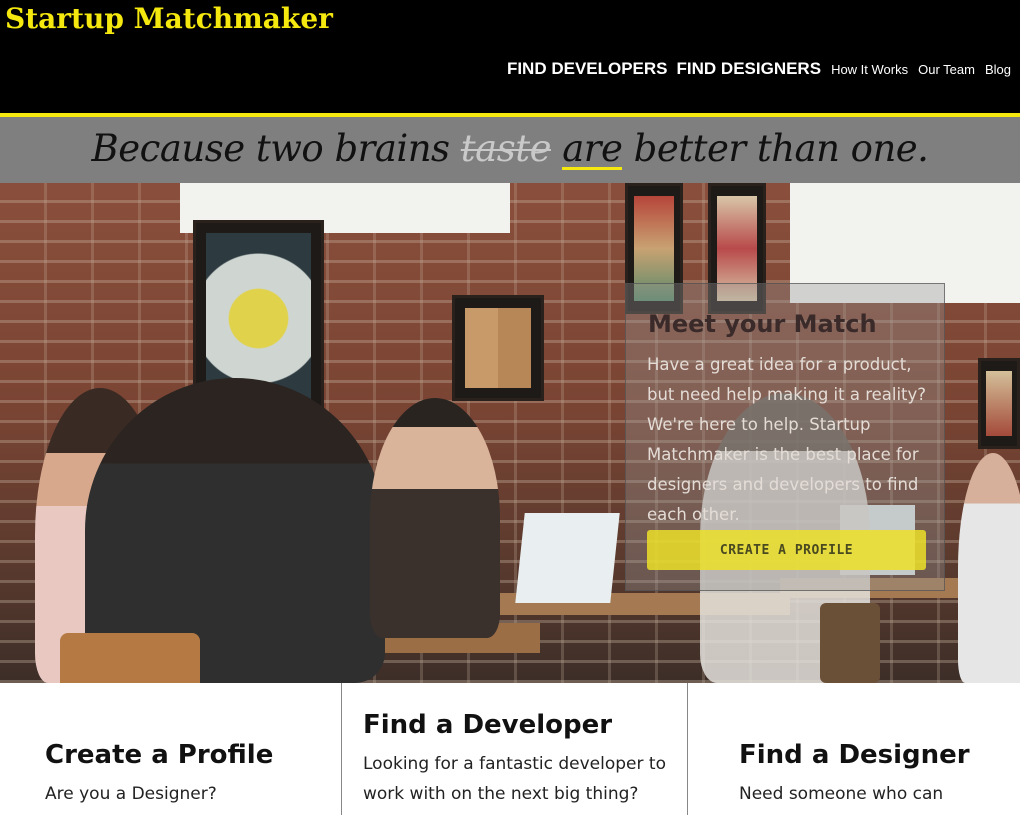 This screenshot has height=815, width=1020. What do you see at coordinates (775, 148) in the screenshot?
I see `tagline-part2: better than one.` at bounding box center [775, 148].